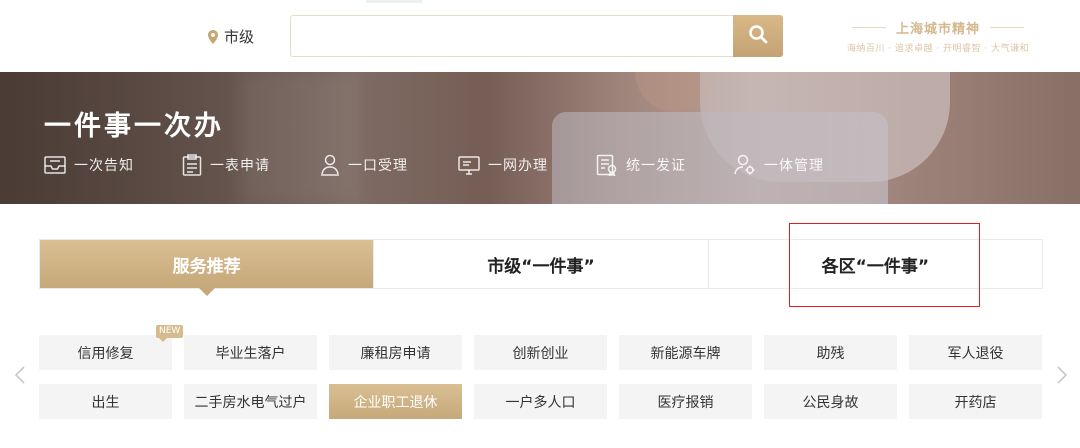 Image resolution: width=1080 pixels, height=448 pixels. Describe the element at coordinates (975, 401) in the screenshot. I see `service-item: 开药店` at that location.